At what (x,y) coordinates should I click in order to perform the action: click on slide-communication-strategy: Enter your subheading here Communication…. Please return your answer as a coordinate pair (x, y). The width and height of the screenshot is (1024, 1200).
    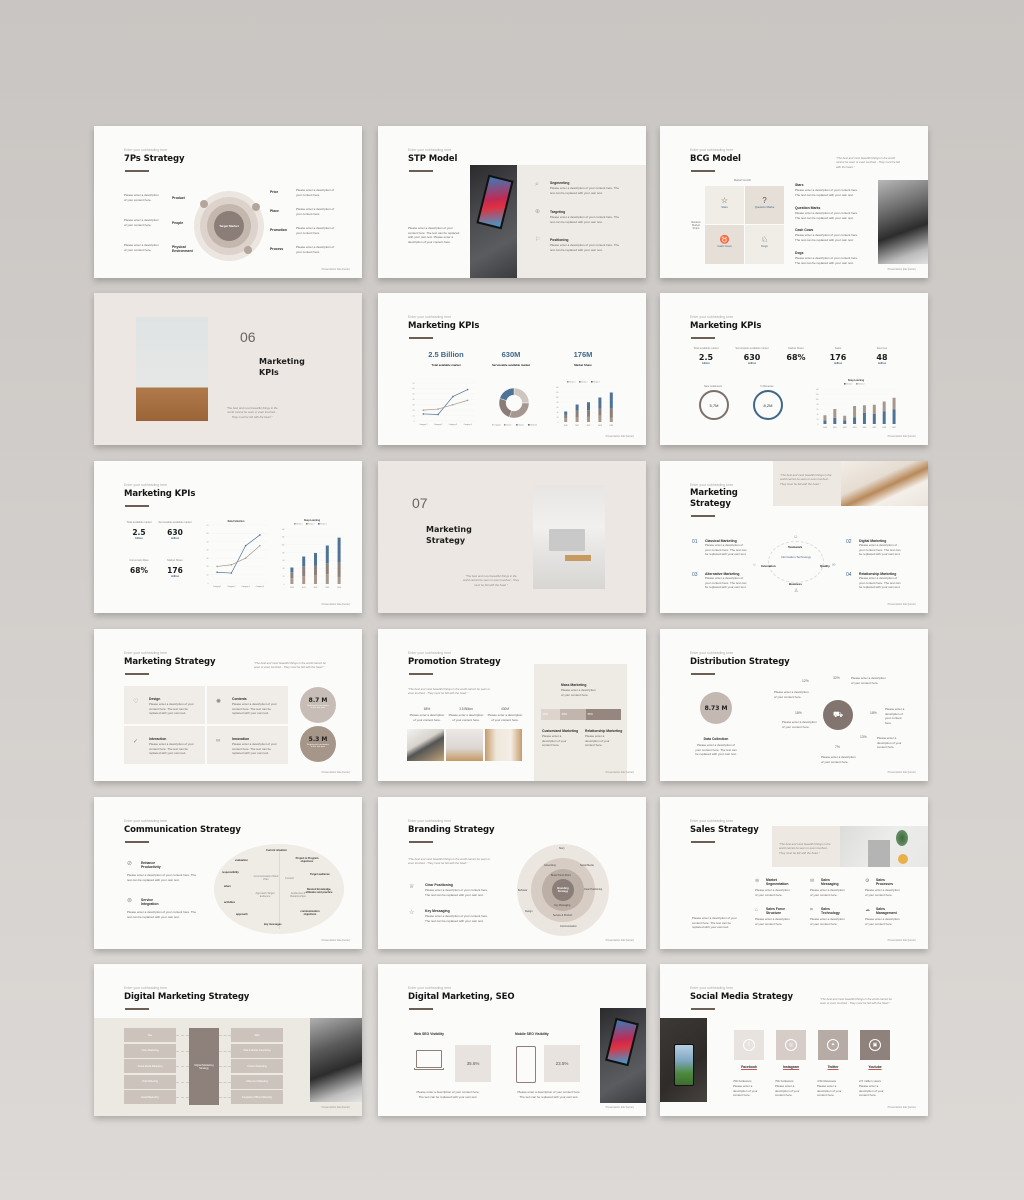
    Looking at the image, I should click on (228, 873).